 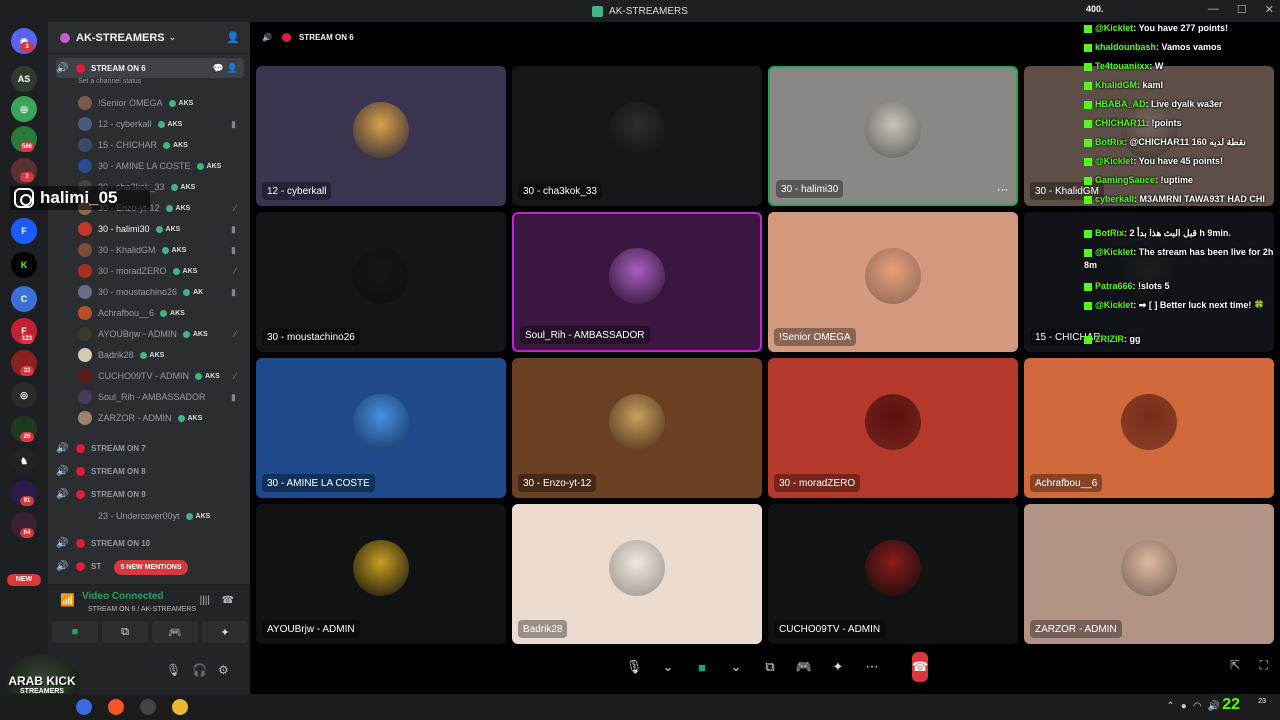 I want to click on chat-text: : 2 قبل البث هذا بدأ h 9min., so click(x=1177, y=233).